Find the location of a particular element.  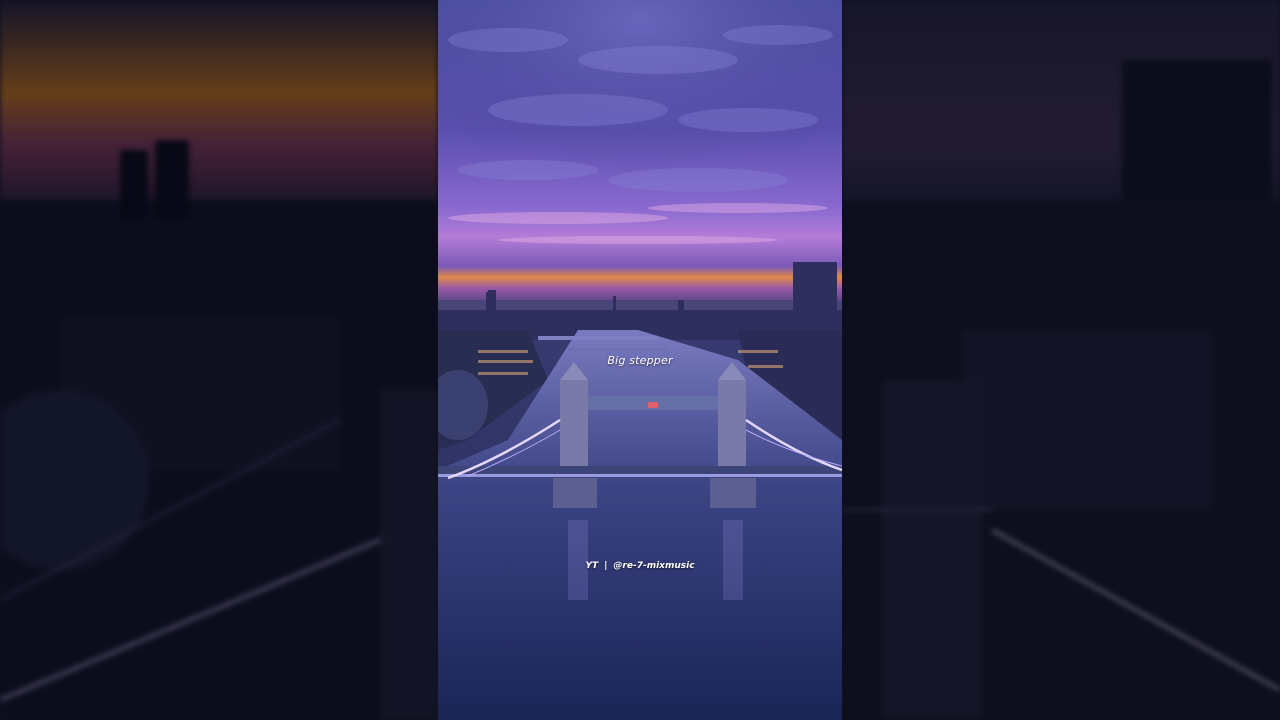

credit-platform: YT is located at coordinates (592, 566).